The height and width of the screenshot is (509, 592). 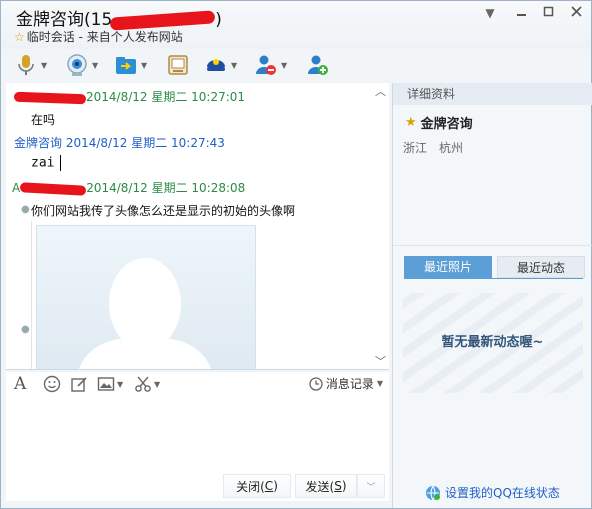 What do you see at coordinates (380, 91) in the screenshot?
I see `scroll-up-icon: ︿` at bounding box center [380, 91].